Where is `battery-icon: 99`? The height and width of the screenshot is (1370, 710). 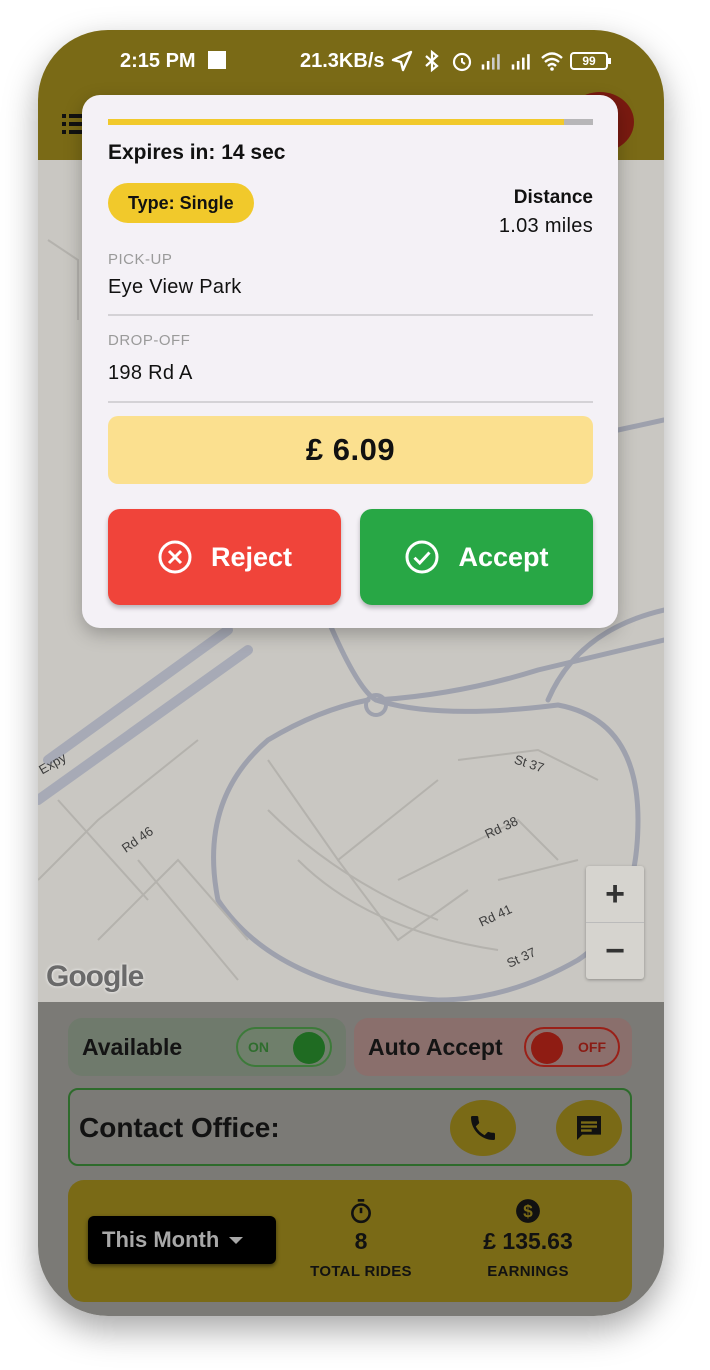 battery-icon: 99 is located at coordinates (590, 61).